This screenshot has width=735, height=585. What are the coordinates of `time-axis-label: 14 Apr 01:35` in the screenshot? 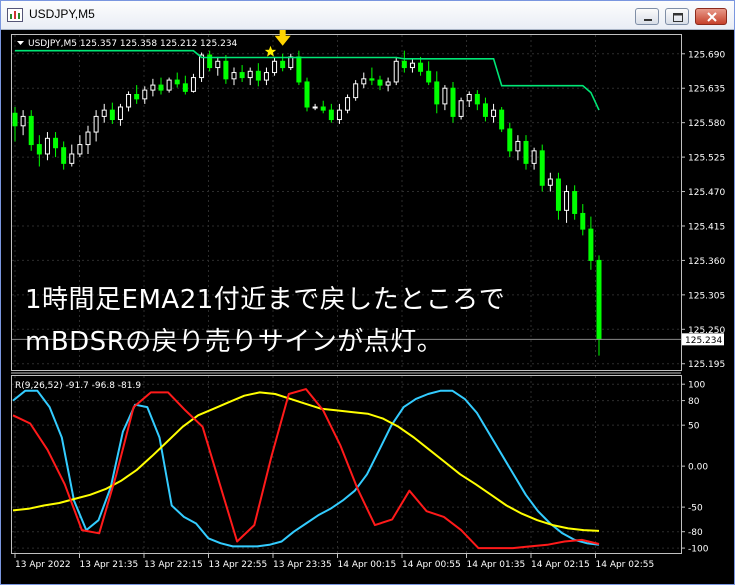 It's located at (496, 565).